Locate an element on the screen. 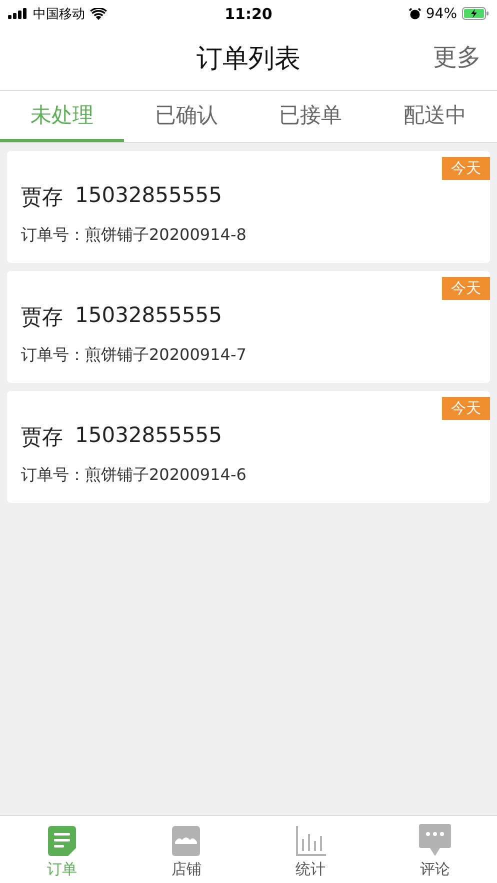  nav-item: 统计 is located at coordinates (310, 849).